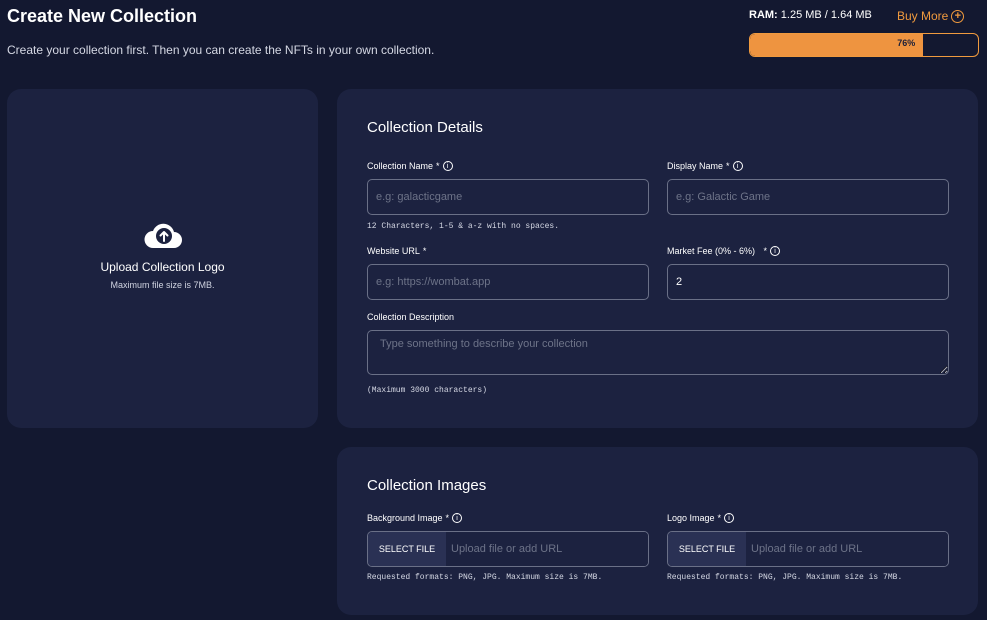 The image size is (987, 620). Describe the element at coordinates (958, 16) in the screenshot. I see `plus-circle-icon: +` at that location.